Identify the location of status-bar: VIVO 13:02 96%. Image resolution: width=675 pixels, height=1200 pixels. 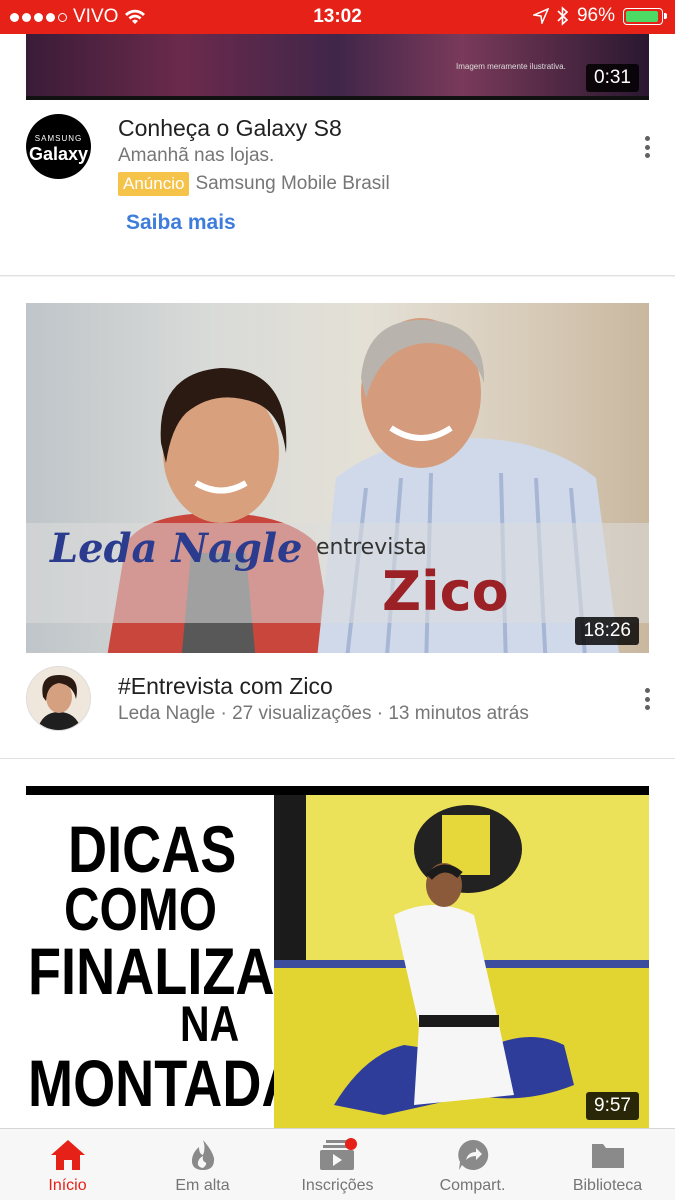
(337, 17).